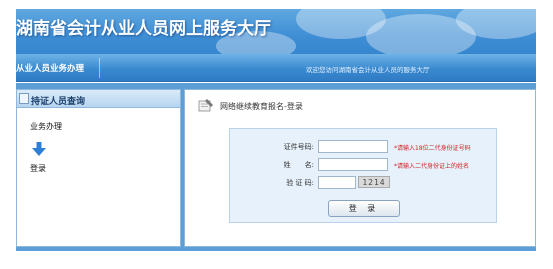  Describe the element at coordinates (38, 168) in the screenshot. I see `sidebar-item-login: 登录` at that location.